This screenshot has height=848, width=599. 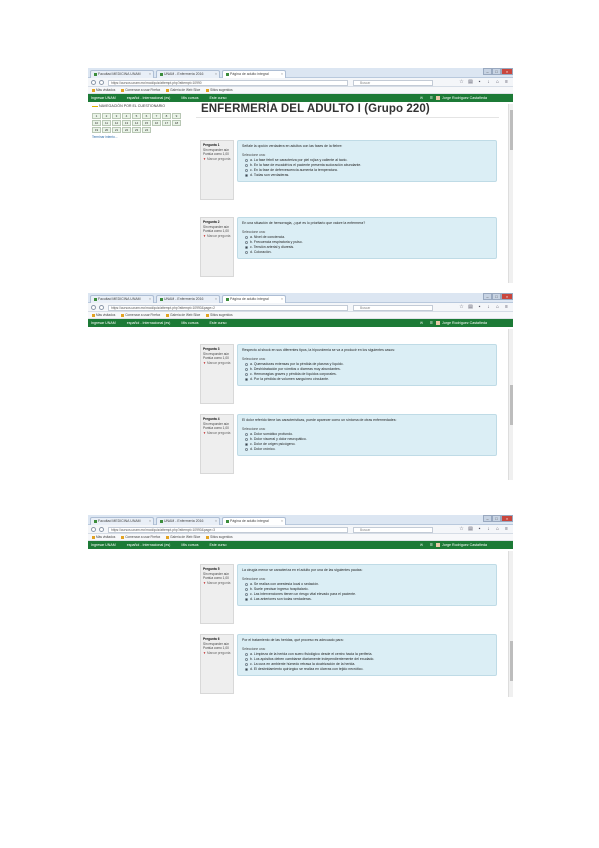 I want to click on question-nav-button: 13, so click(x=126, y=122).